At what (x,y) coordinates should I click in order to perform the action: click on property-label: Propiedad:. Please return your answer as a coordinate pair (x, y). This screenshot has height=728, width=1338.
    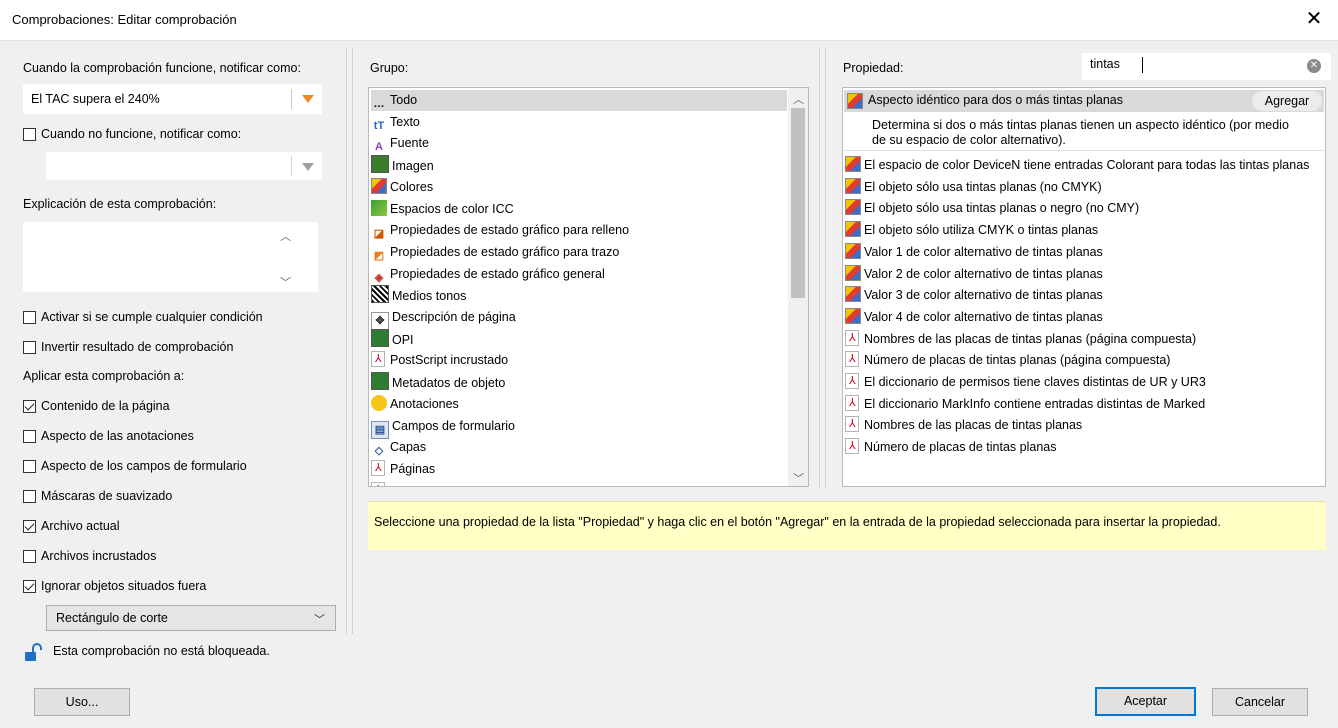
    Looking at the image, I should click on (873, 68).